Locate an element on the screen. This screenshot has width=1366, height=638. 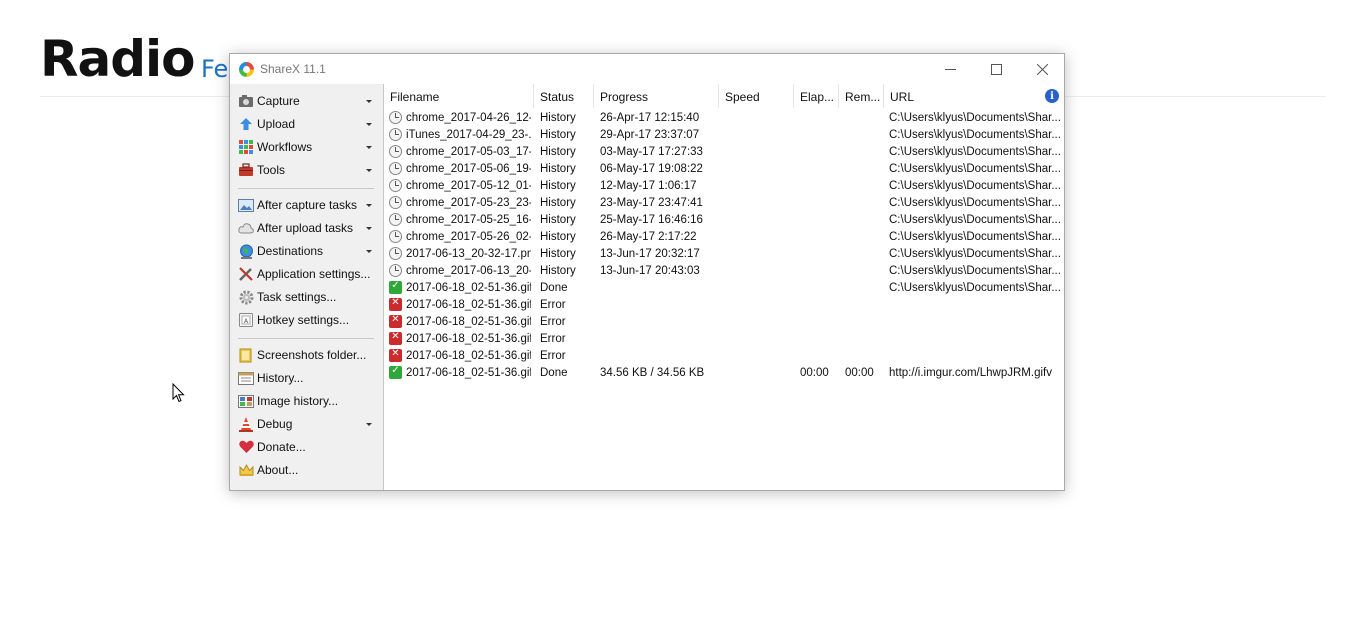
menu-item-after-upload-tasks: After upload tasks is located at coordinates (307, 228).